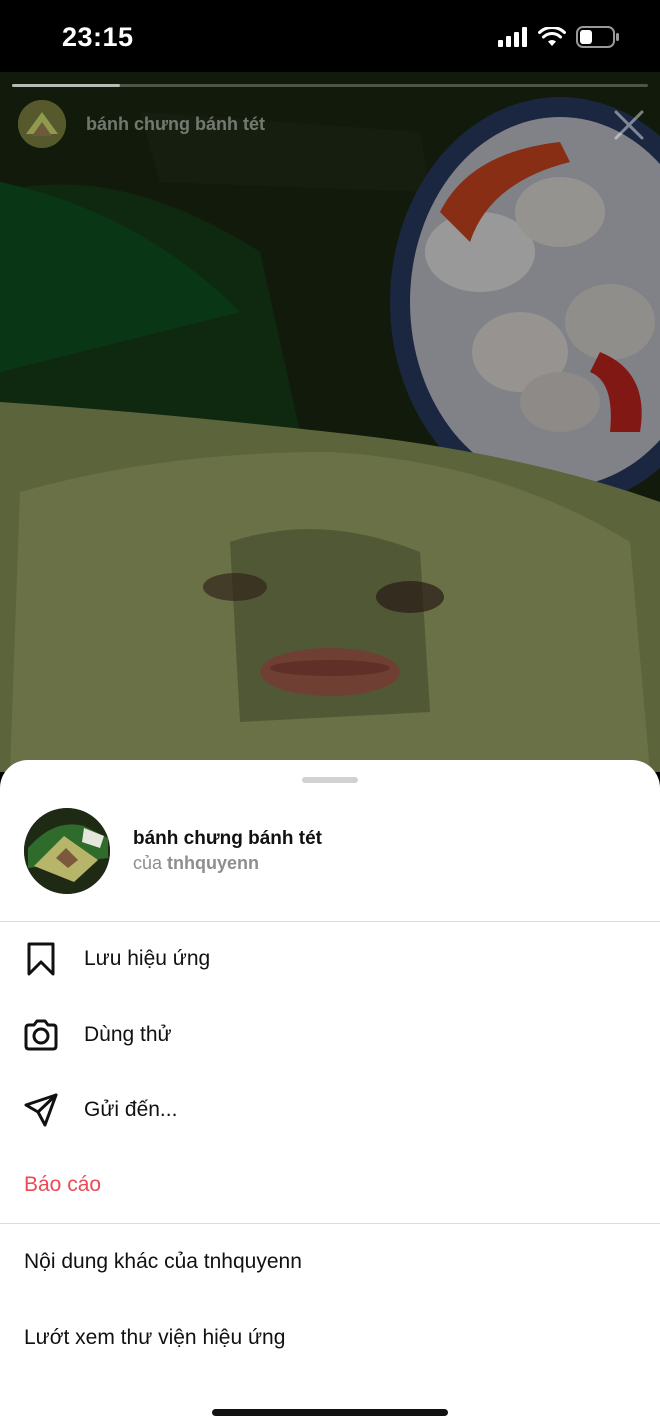 The width and height of the screenshot is (660, 1428). I want to click on battery-icon, so click(597, 37).